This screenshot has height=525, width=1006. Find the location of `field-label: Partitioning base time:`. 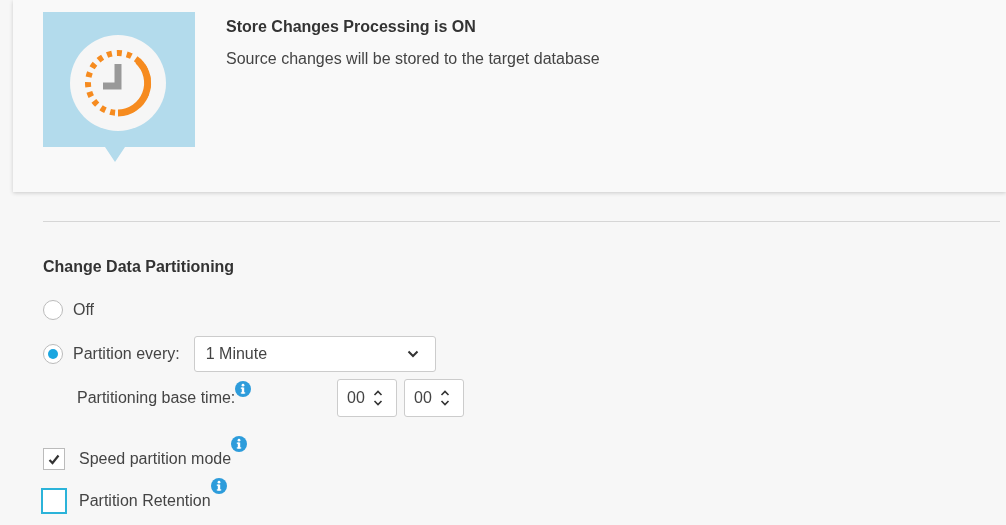

field-label: Partitioning base time: is located at coordinates (156, 398).